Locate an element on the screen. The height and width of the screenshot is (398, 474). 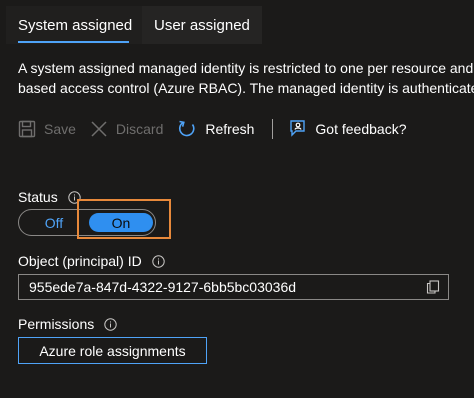
feedback-icon is located at coordinates (297, 129).